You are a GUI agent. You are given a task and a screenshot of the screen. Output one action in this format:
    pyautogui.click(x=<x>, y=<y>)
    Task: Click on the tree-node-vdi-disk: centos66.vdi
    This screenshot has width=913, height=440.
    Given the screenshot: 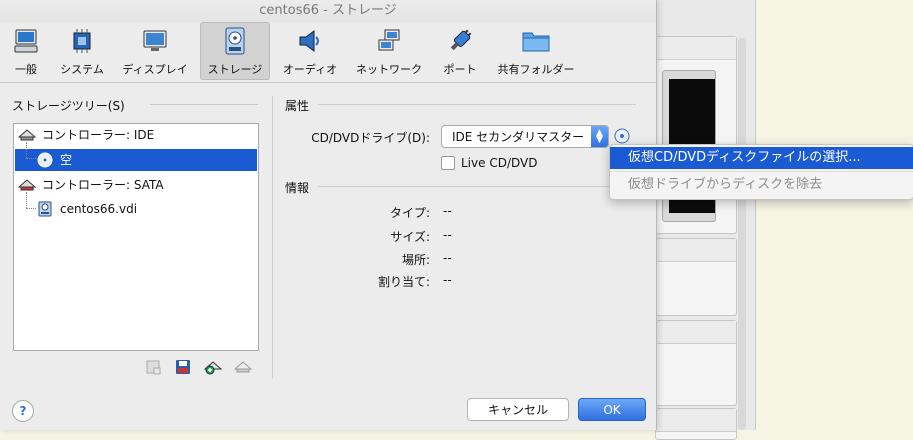 What is the action you would take?
    pyautogui.click(x=86, y=209)
    